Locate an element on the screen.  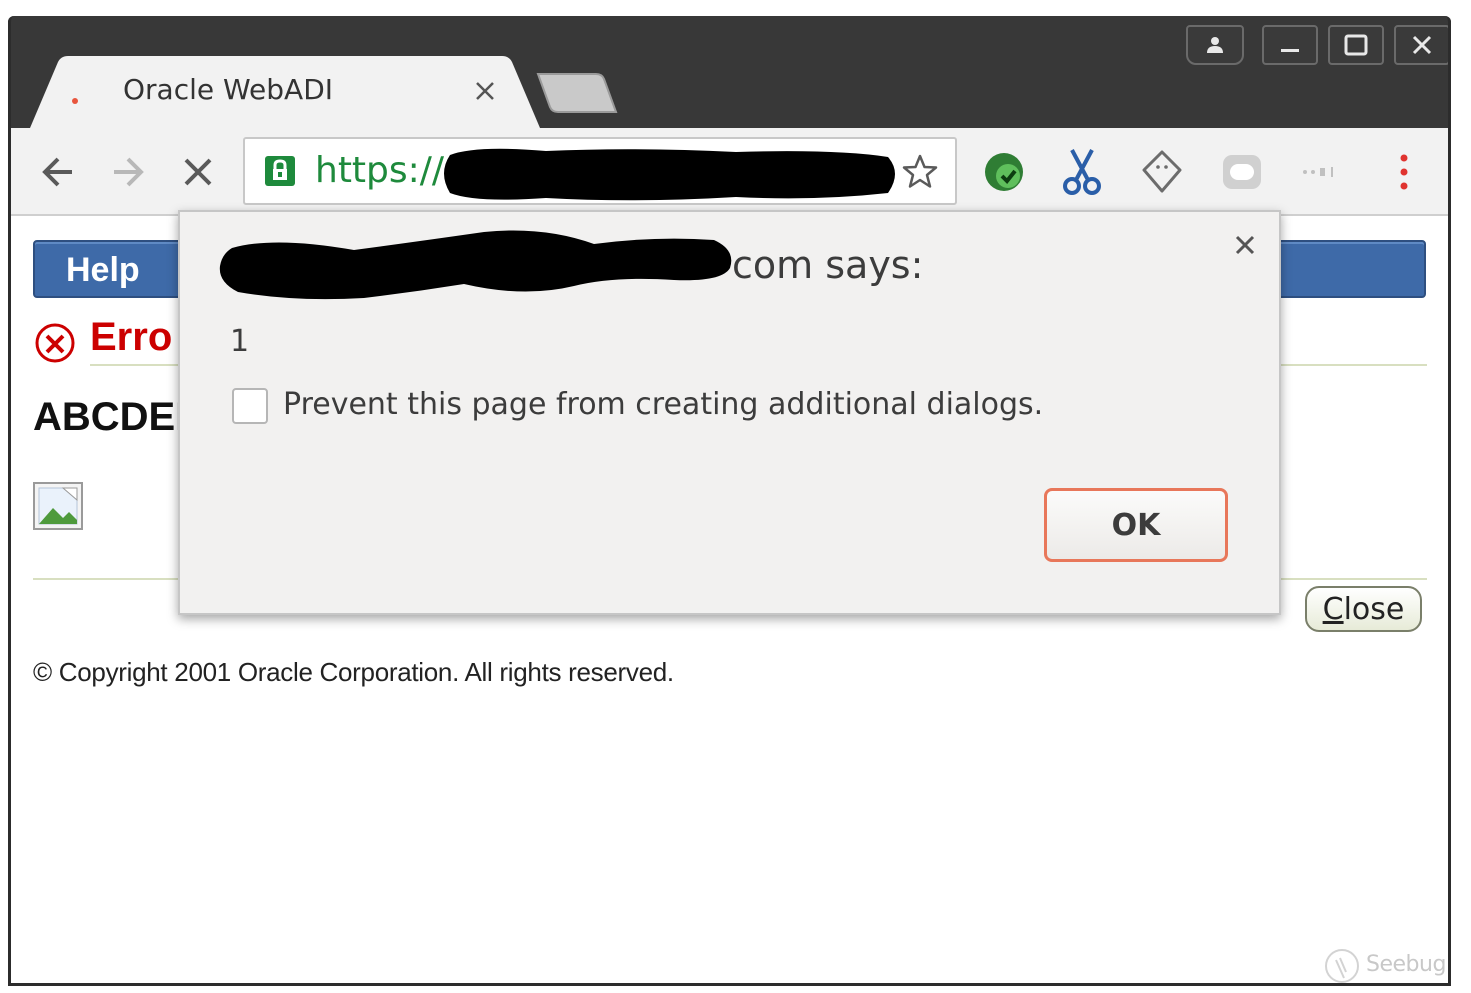
user-button is located at coordinates (1215, 45).